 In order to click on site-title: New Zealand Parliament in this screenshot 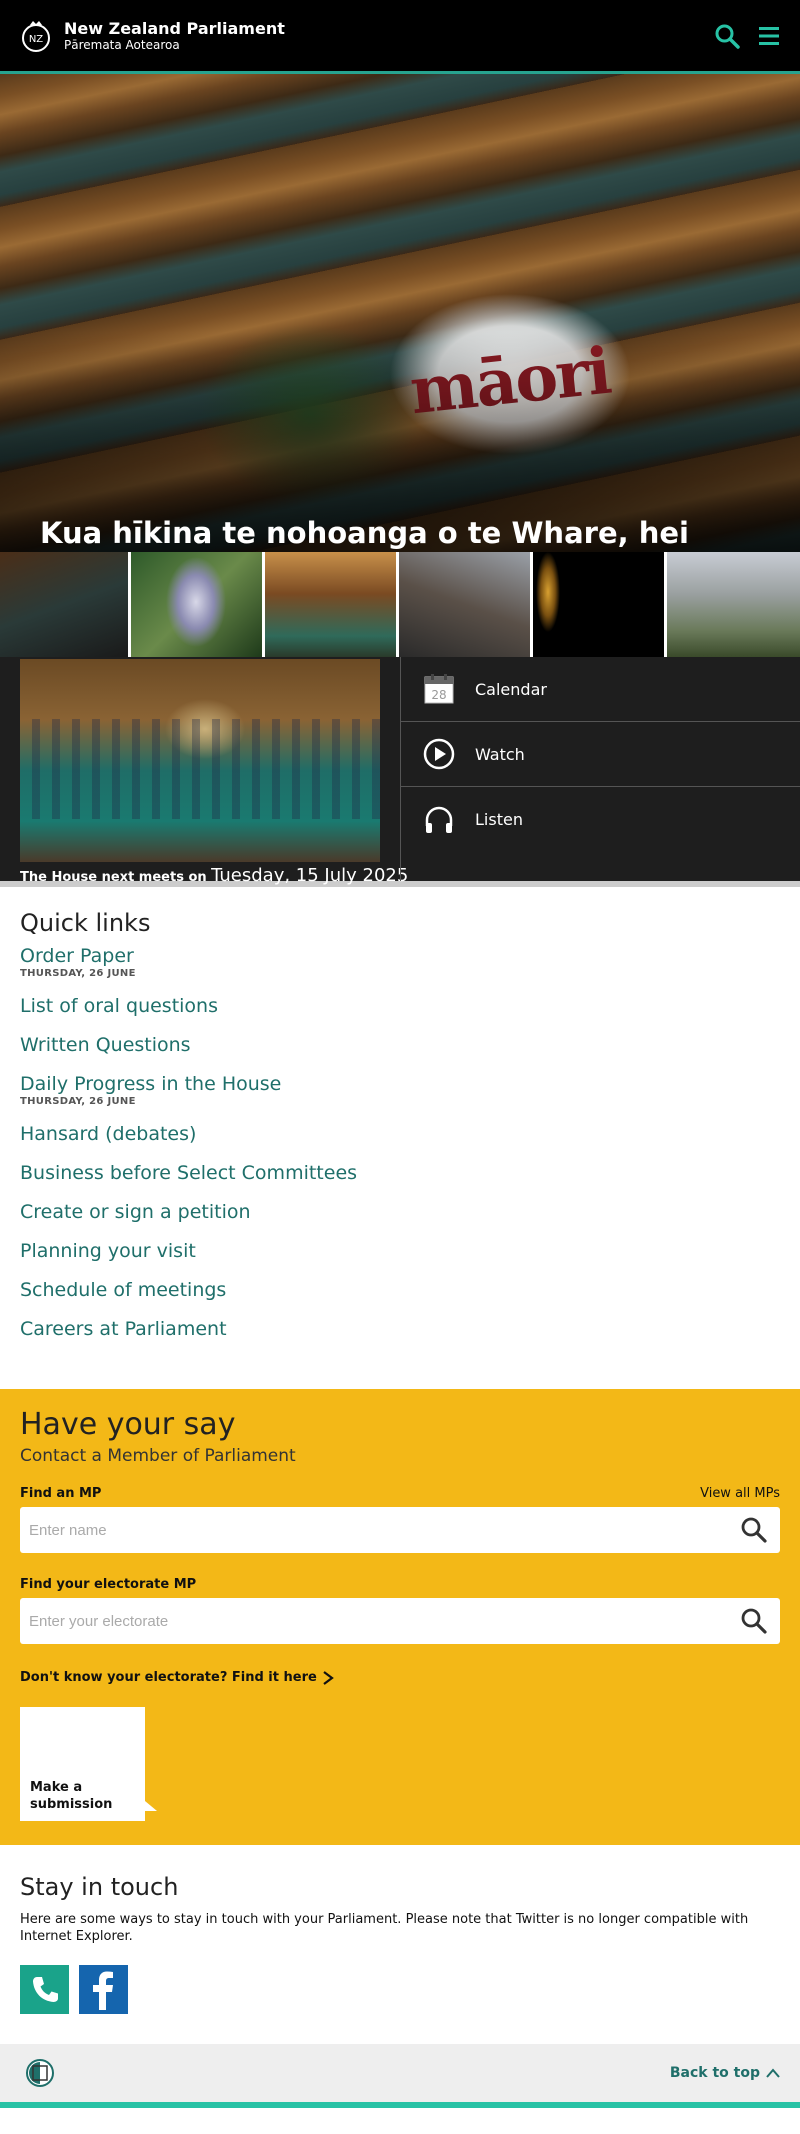, I will do `click(174, 28)`.